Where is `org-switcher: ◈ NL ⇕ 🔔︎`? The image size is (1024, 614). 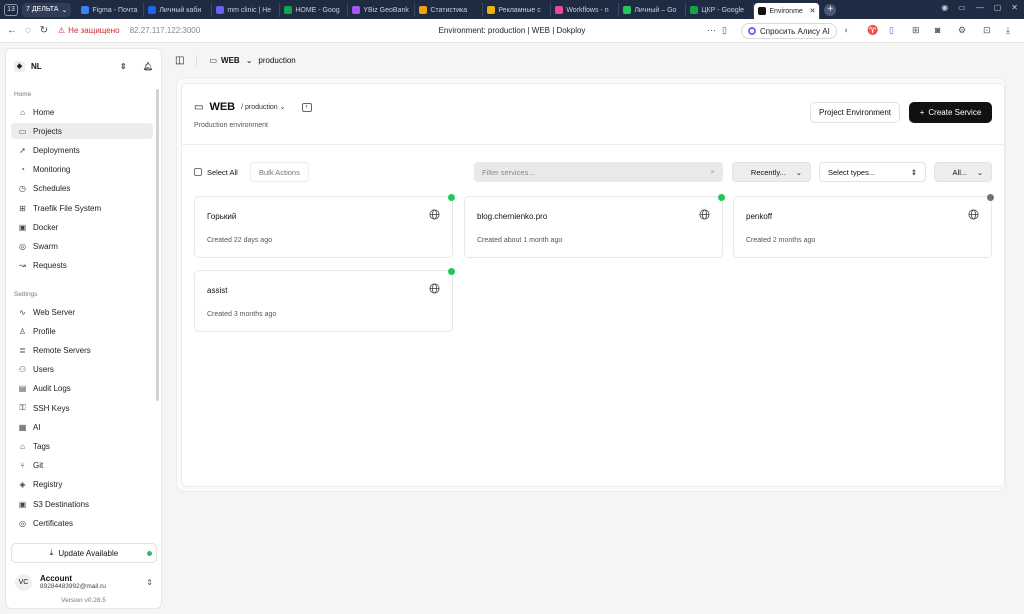
org-switcher: ◈ NL ⇕ 🔔︎ is located at coordinates (84, 66).